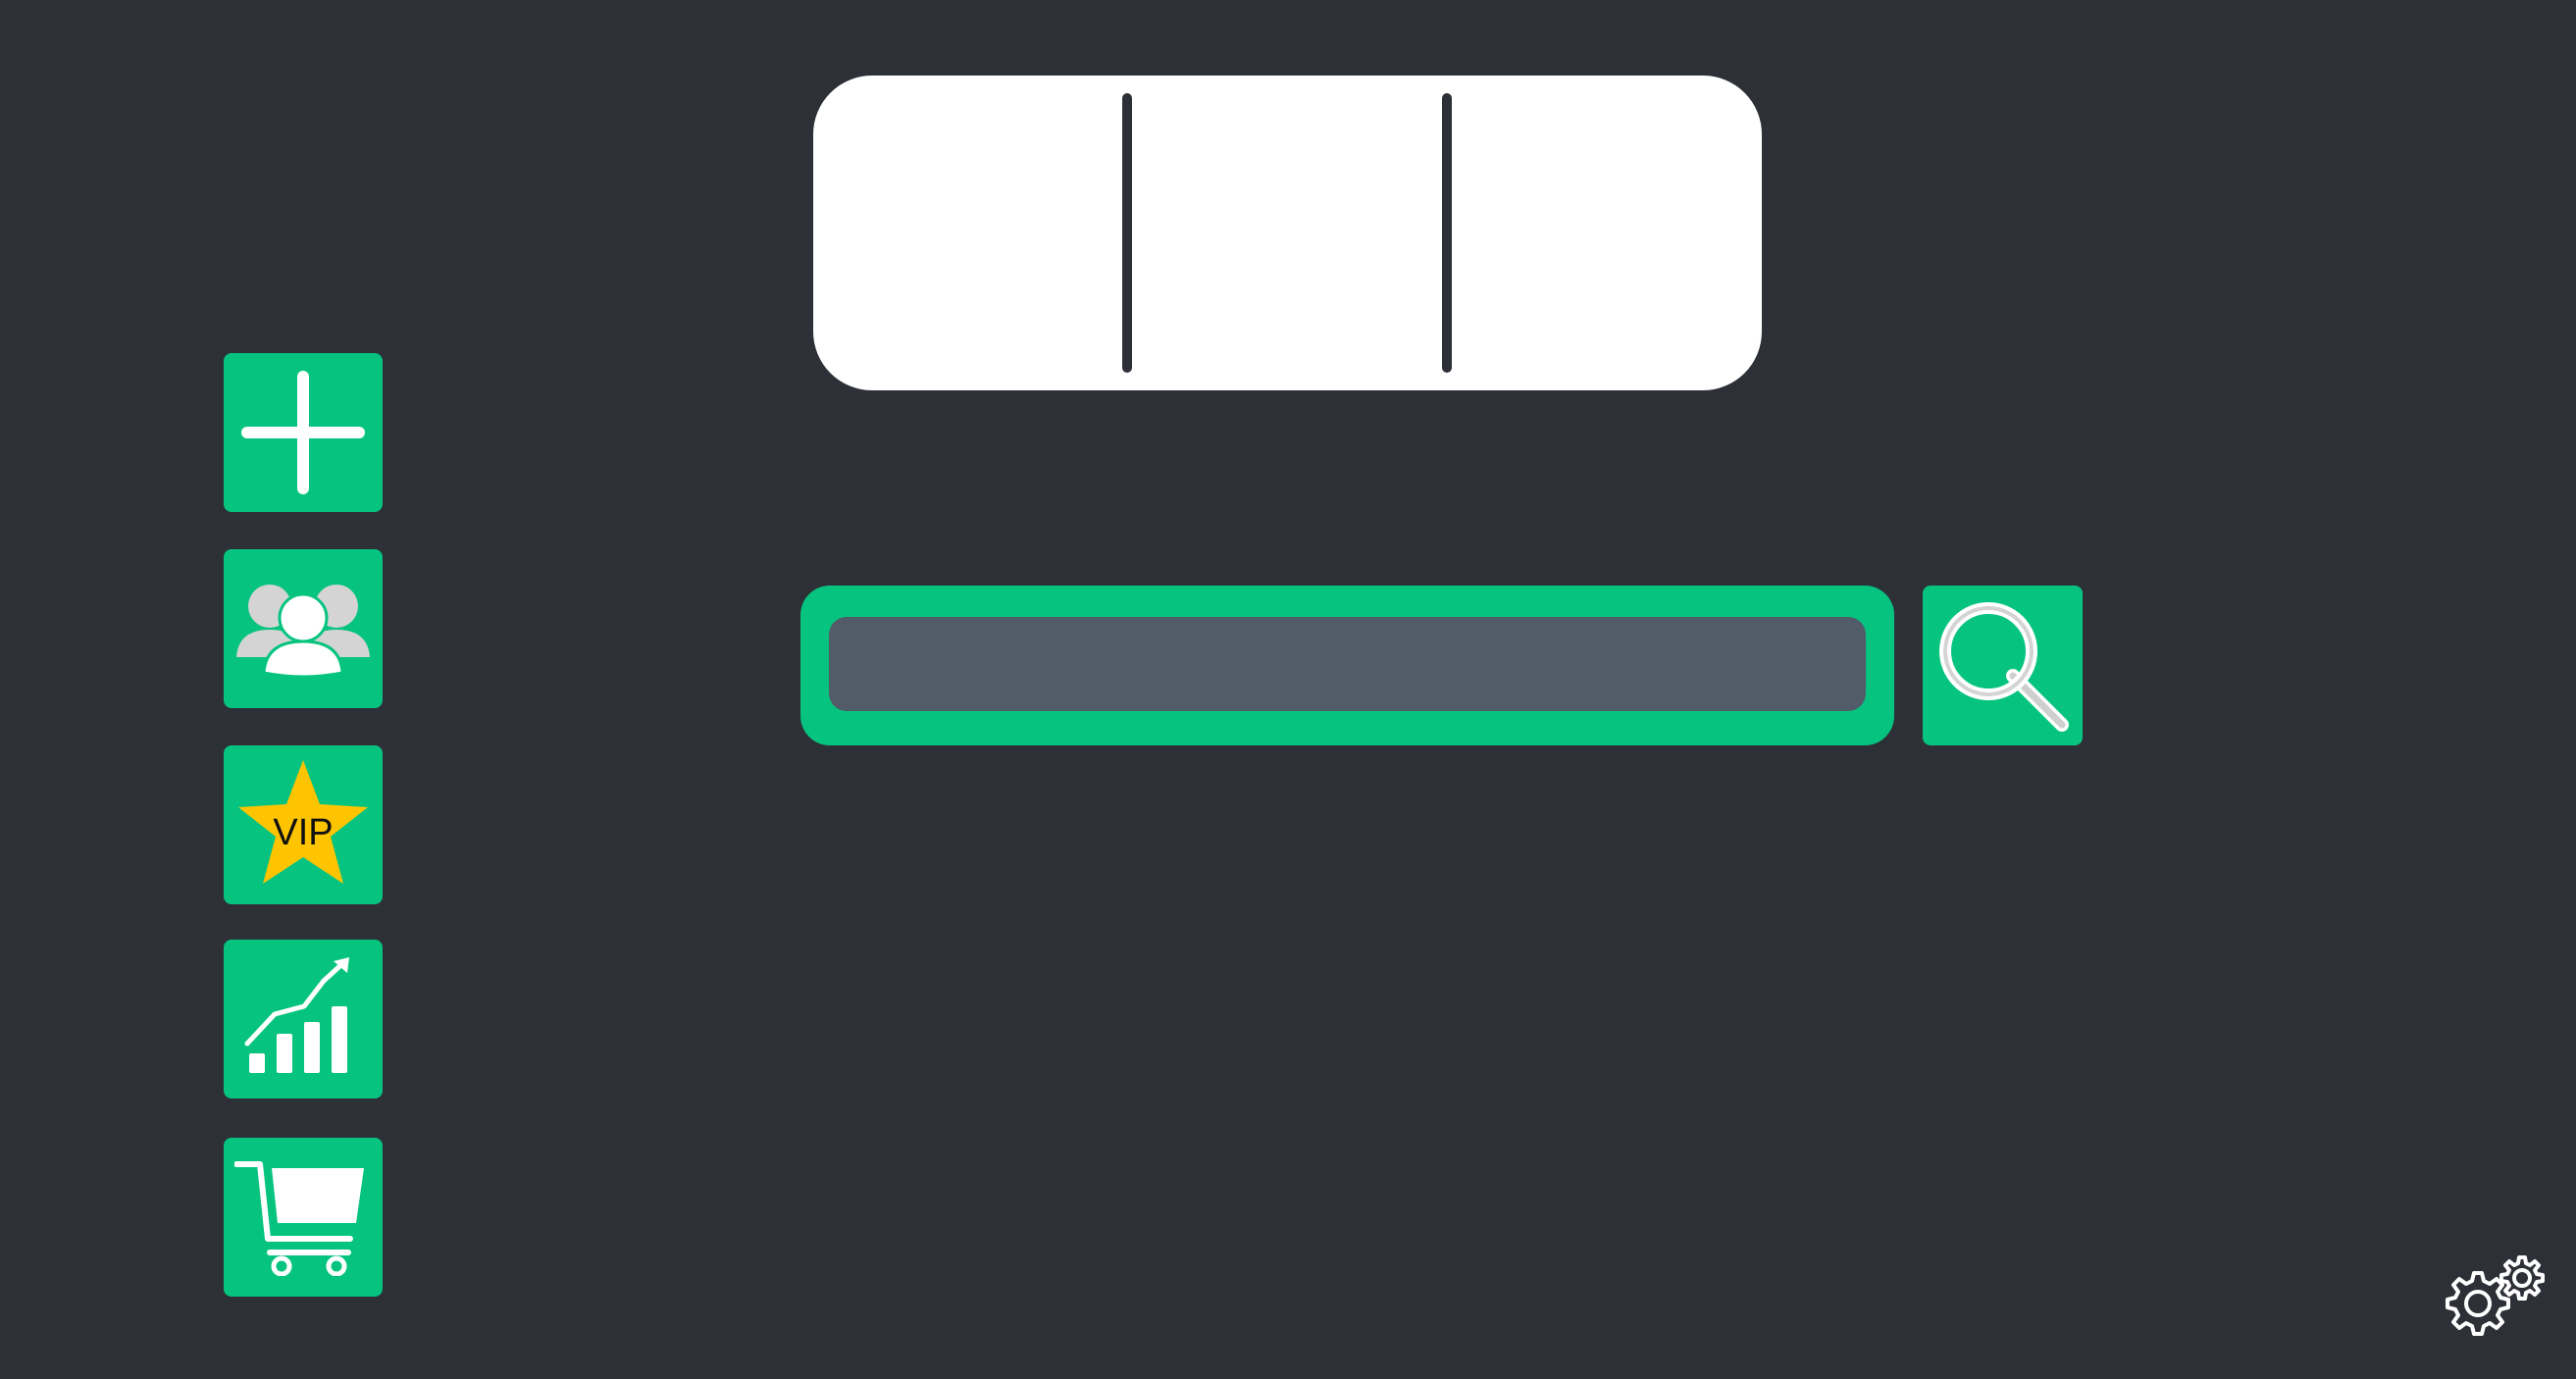 This screenshot has width=2576, height=1379. I want to click on search-icon, so click(2003, 667).